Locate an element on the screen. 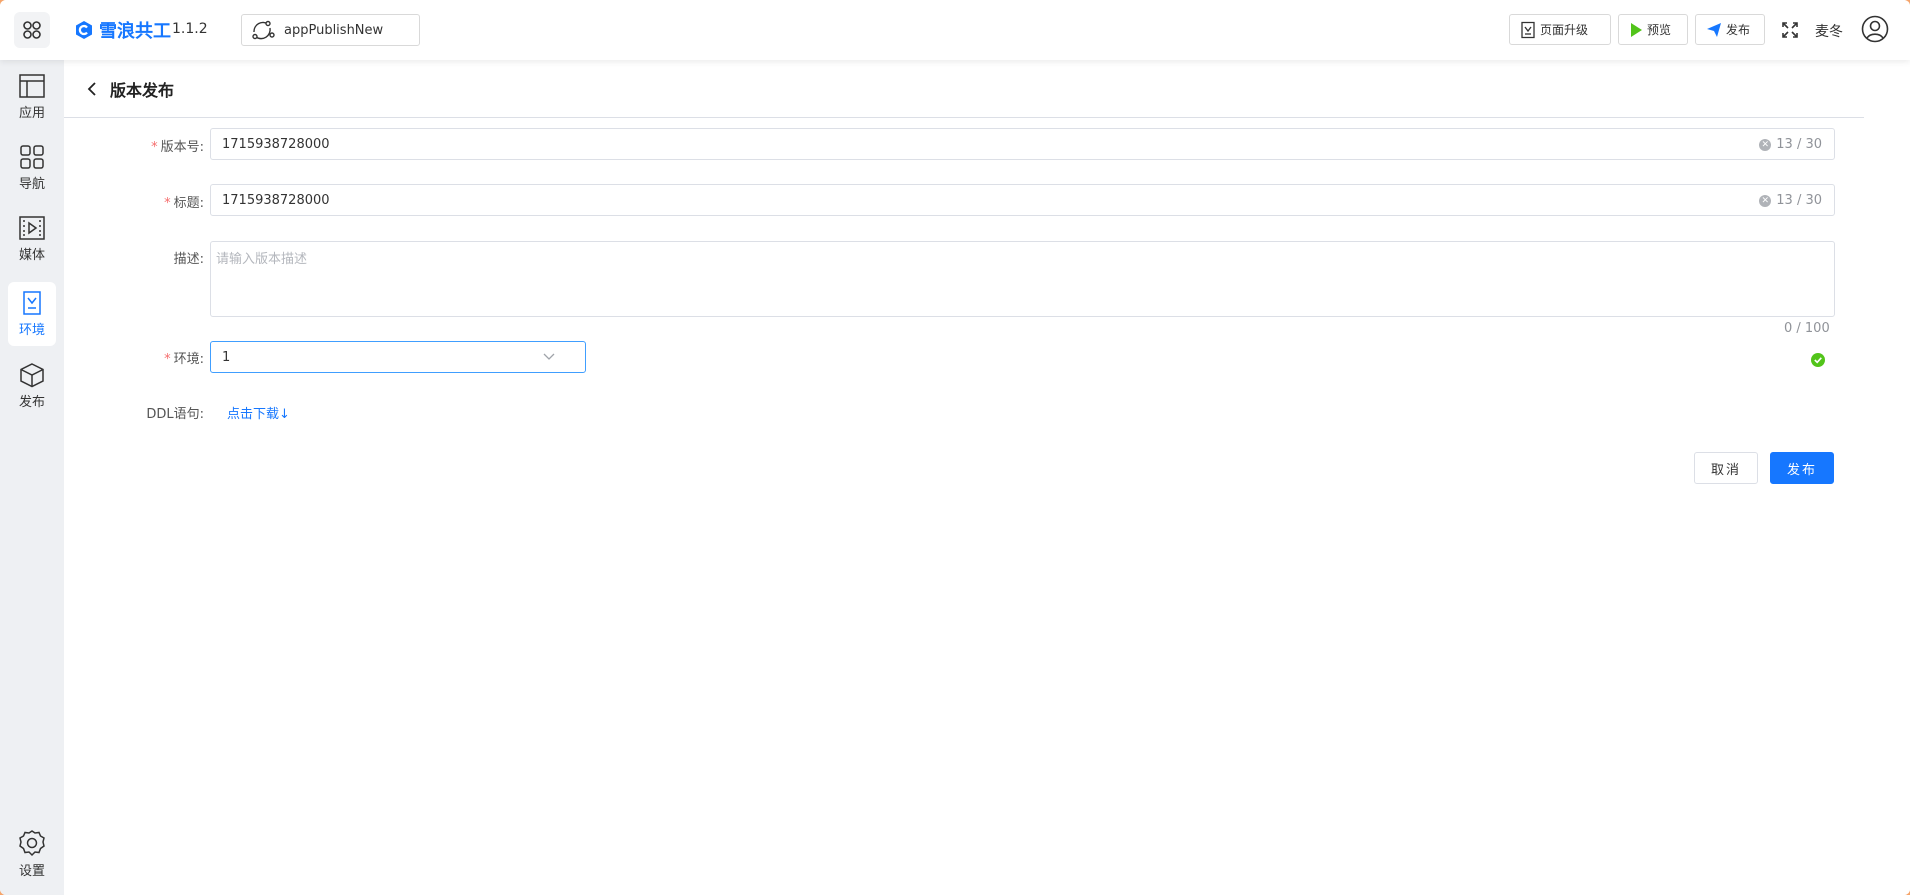 Image resolution: width=1910 pixels, height=895 pixels. success-check-icon is located at coordinates (1818, 360).